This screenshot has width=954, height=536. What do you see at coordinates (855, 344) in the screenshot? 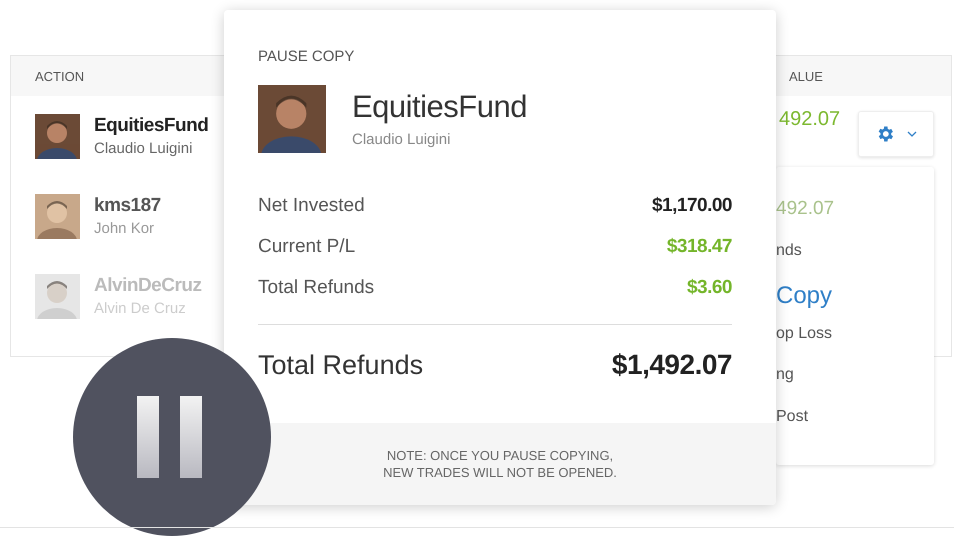
I see `menu-item: op Loss` at bounding box center [855, 344].